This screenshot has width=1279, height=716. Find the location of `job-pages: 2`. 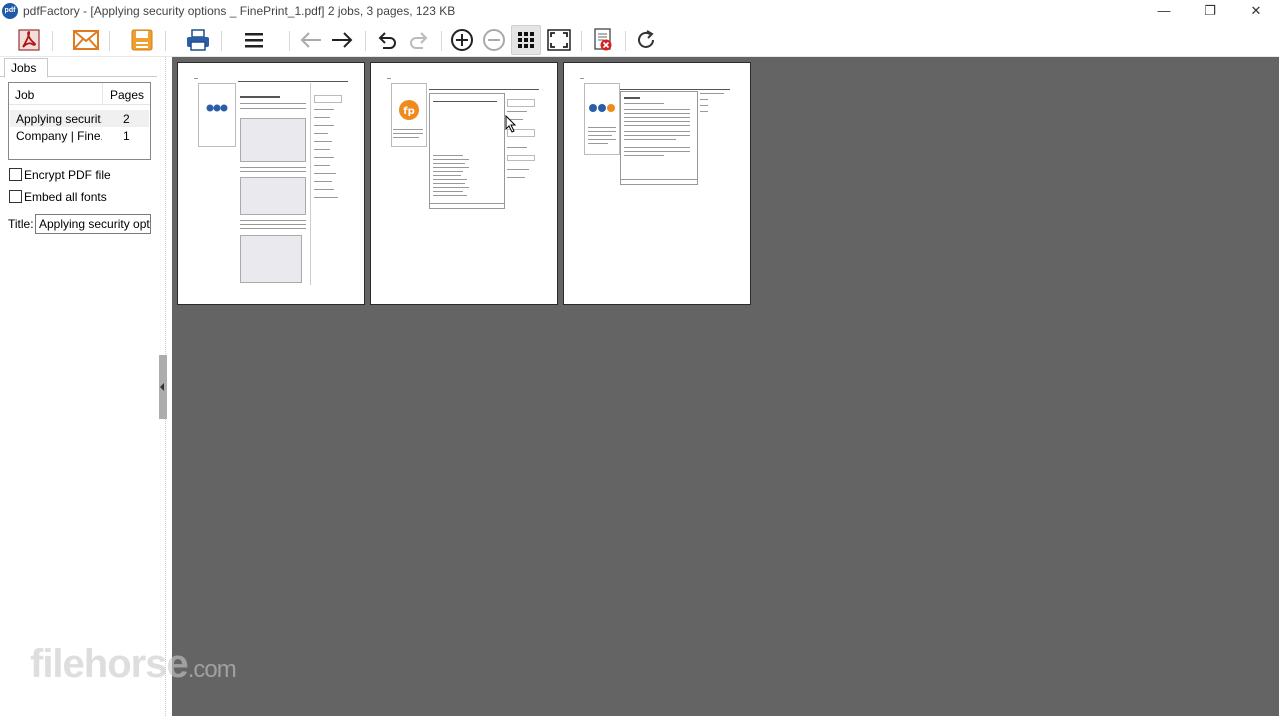

job-pages: 2 is located at coordinates (126, 119).